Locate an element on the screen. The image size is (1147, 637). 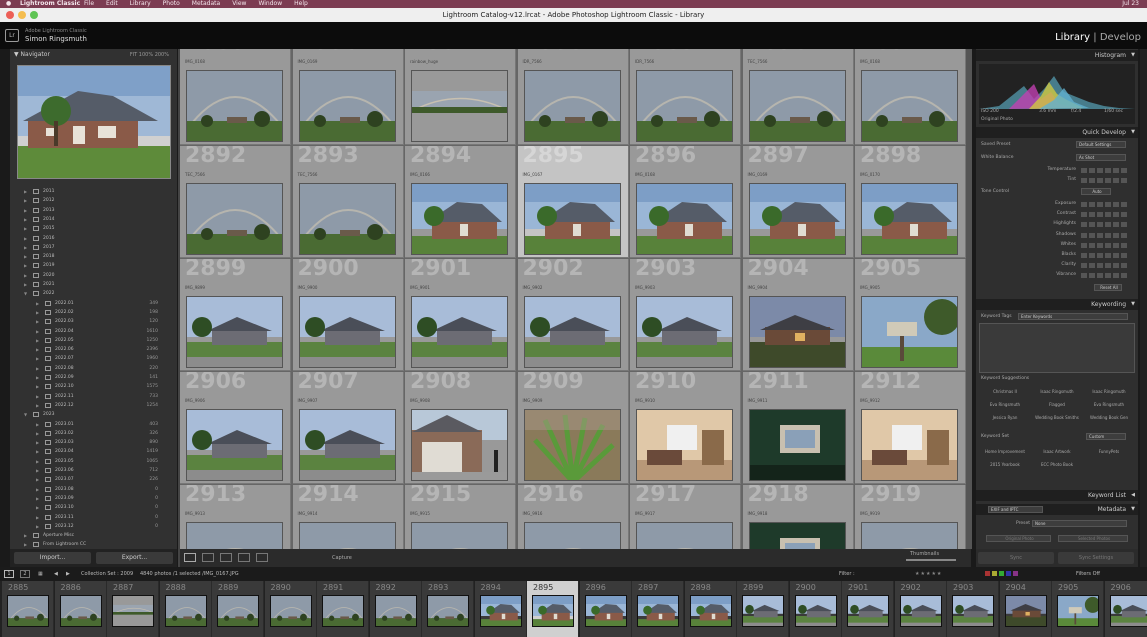
folder-row: ▶ 2022.05 1250 is located at coordinates (90, 340).